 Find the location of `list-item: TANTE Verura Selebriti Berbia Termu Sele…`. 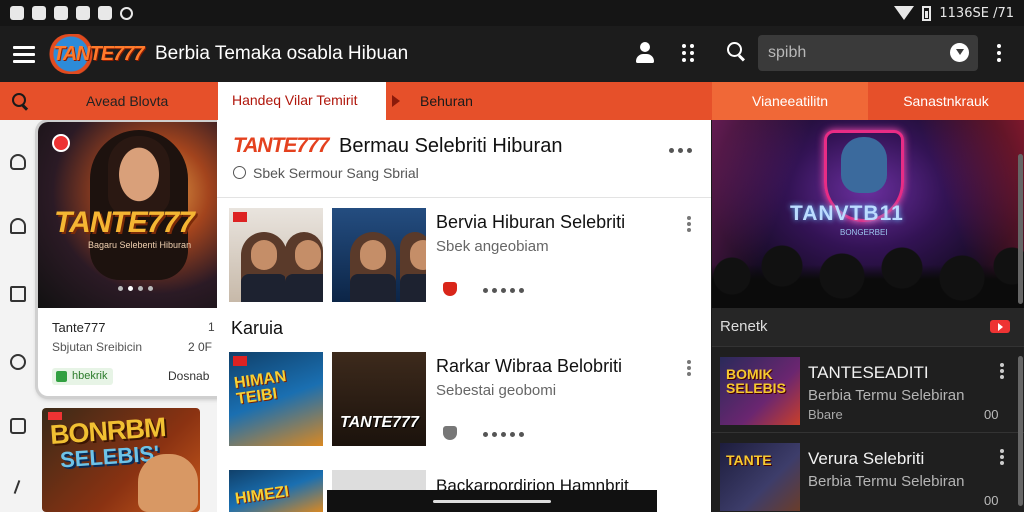

list-item: TANTE Verura Selebriti Berbia Termu Sele… is located at coordinates (868, 472).